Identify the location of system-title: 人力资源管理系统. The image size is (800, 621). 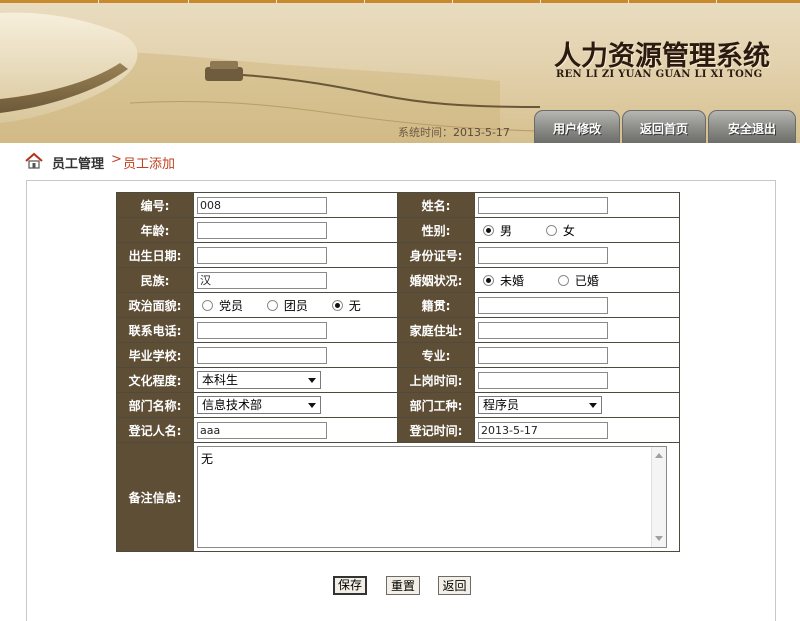
(662, 56).